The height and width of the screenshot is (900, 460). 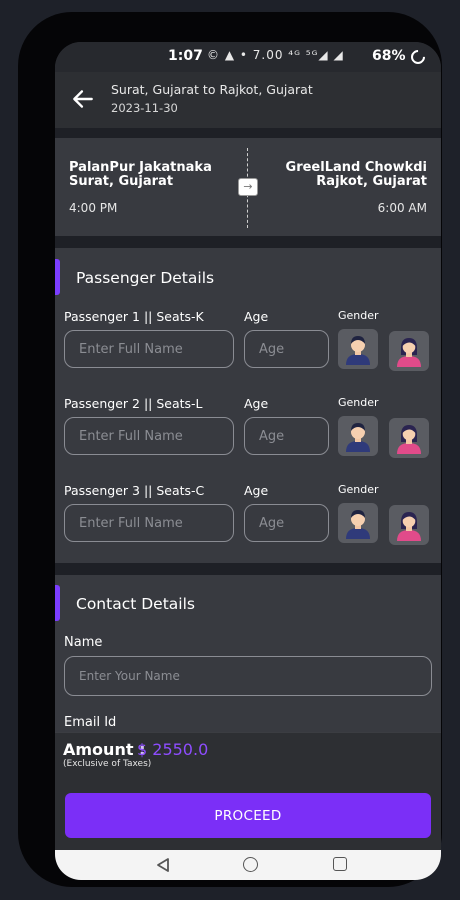 What do you see at coordinates (104, 749) in the screenshot?
I see `amount-label: Amount :` at bounding box center [104, 749].